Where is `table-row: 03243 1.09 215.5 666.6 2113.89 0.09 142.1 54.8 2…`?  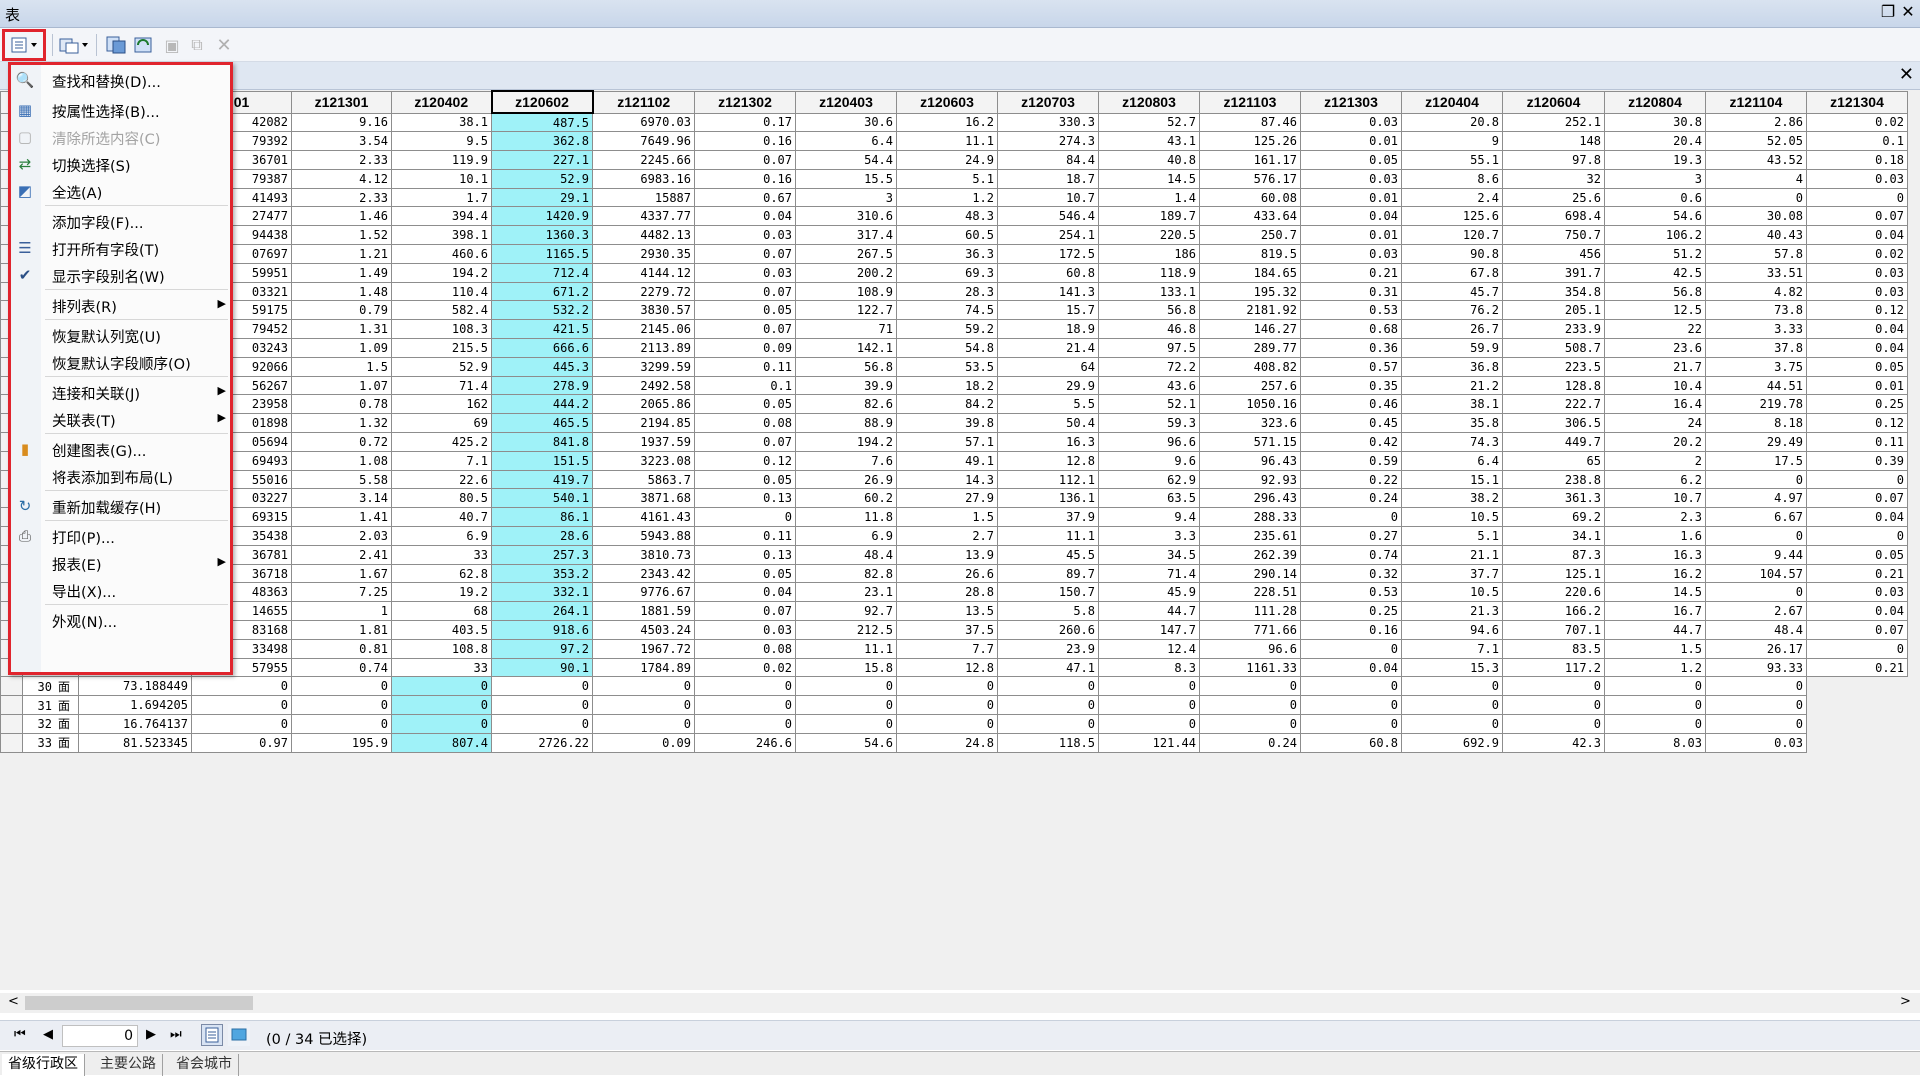 table-row: 03243 1.09 215.5 666.6 2113.89 0.09 142.1 54.8 2… is located at coordinates (954, 348).